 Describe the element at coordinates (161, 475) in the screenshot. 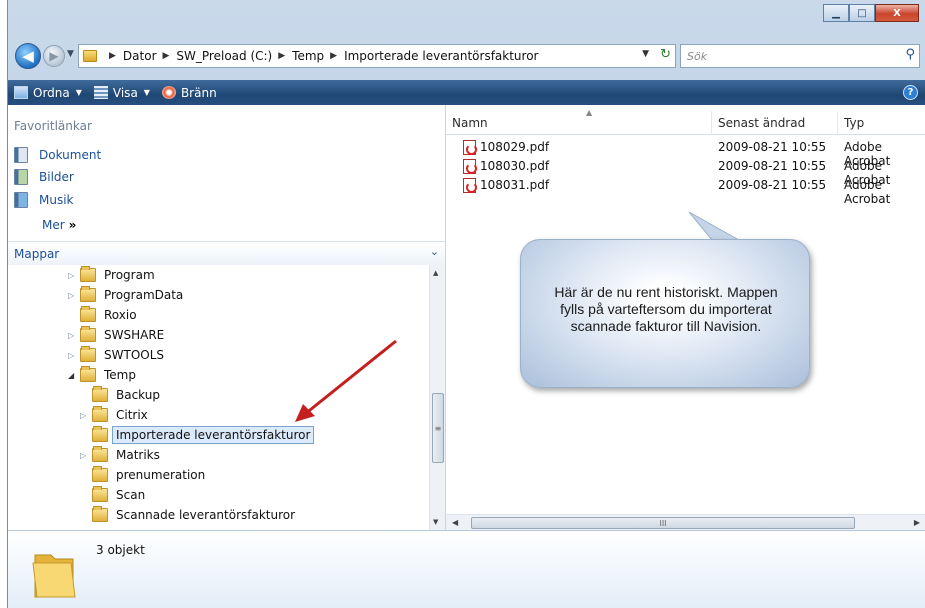

I see `tree-item-label: prenumeration` at that location.